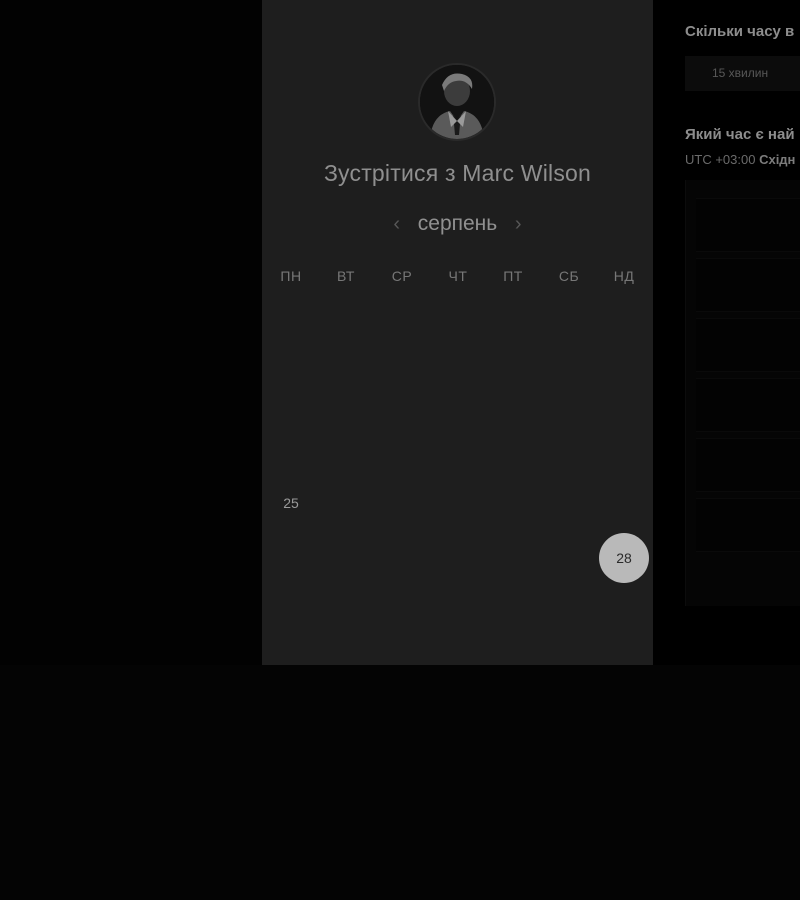 Image resolution: width=800 pixels, height=900 pixels. I want to click on weekday-label: НД, so click(624, 276).